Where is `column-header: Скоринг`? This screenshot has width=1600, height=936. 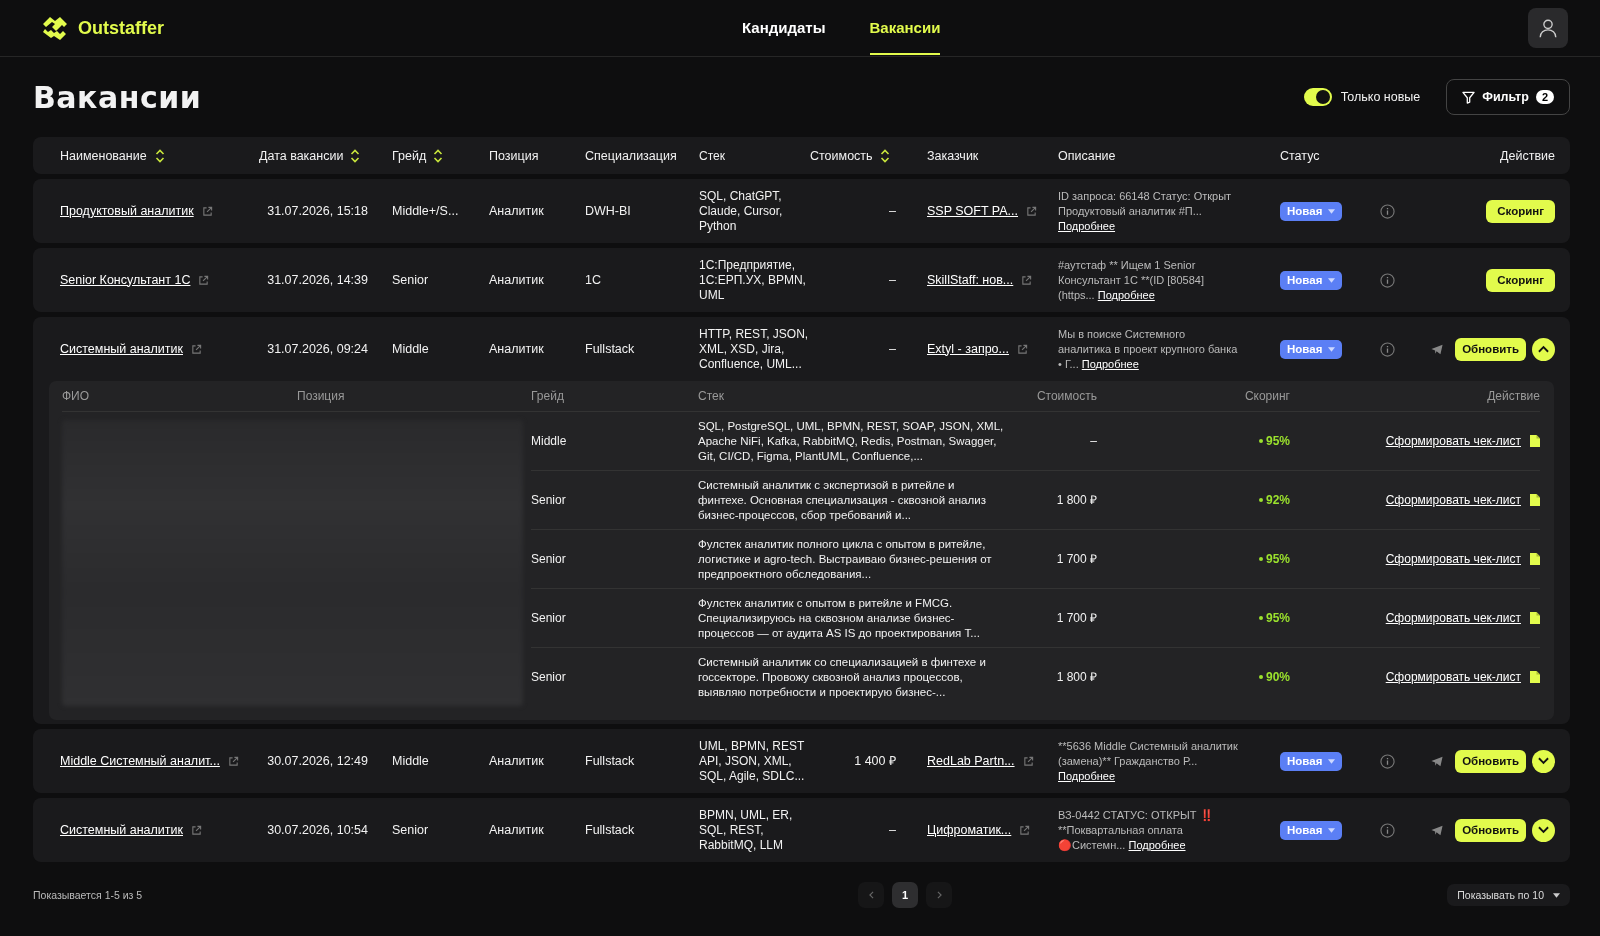 column-header: Скоринг is located at coordinates (1266, 396).